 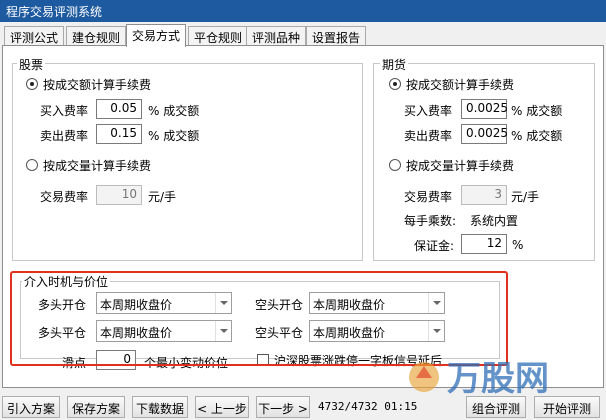 I want to click on stocks-sell-unit: % 成交额, so click(x=174, y=136).